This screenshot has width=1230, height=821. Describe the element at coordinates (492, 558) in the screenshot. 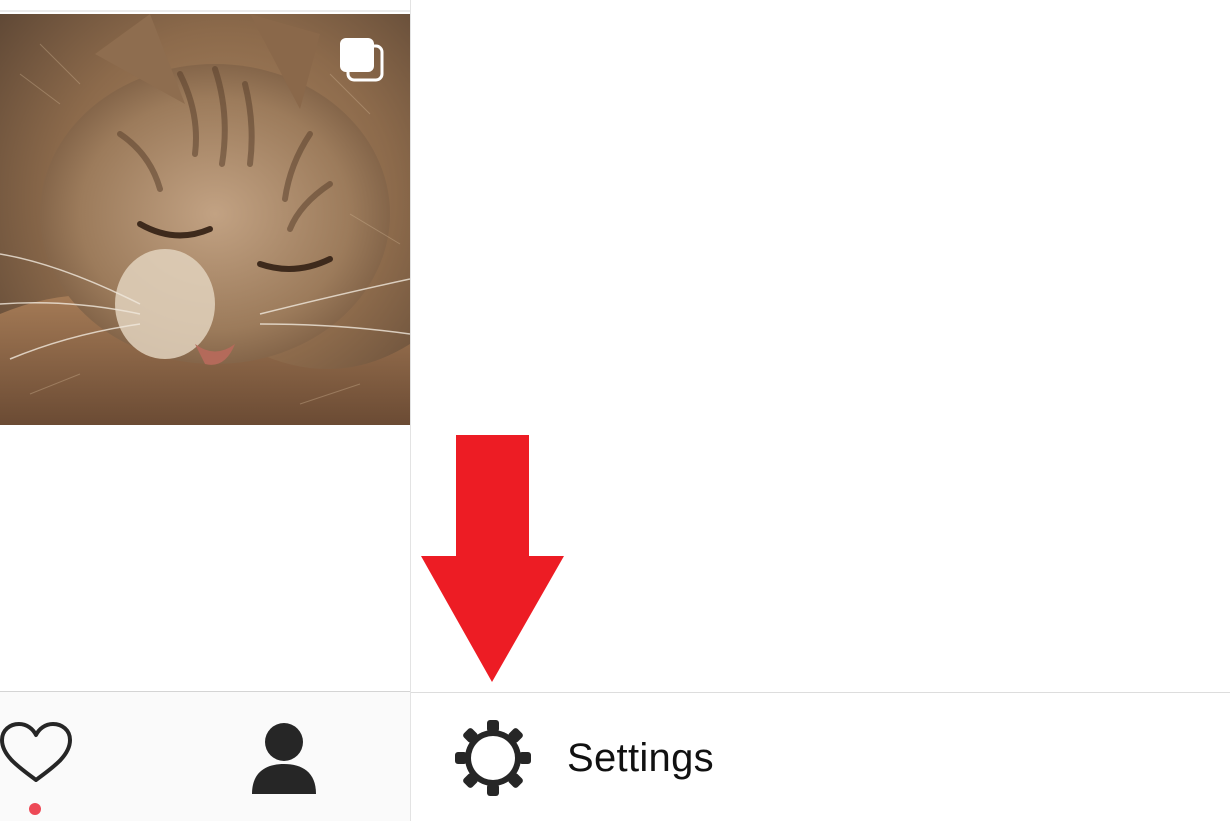

I see `red-down-arrow` at that location.